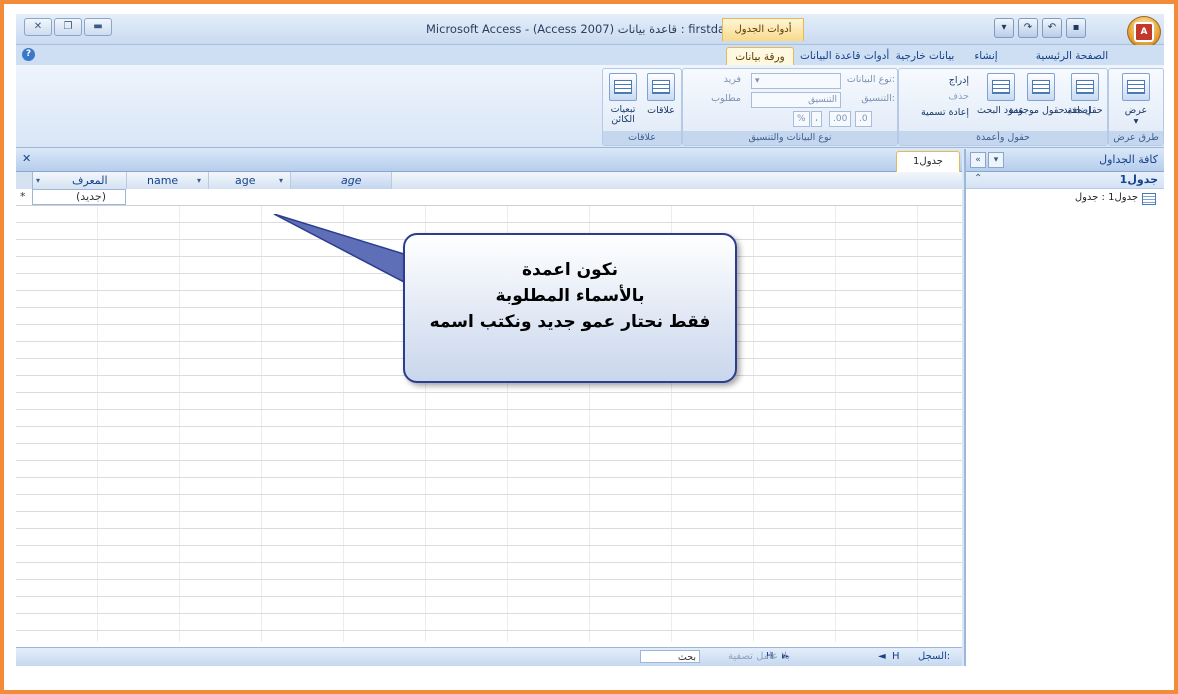 The image size is (1178, 694). Describe the element at coordinates (570, 322) in the screenshot. I see `callout-line-3: فقط نحتار عمو جديد ونكتب اسمه` at that location.